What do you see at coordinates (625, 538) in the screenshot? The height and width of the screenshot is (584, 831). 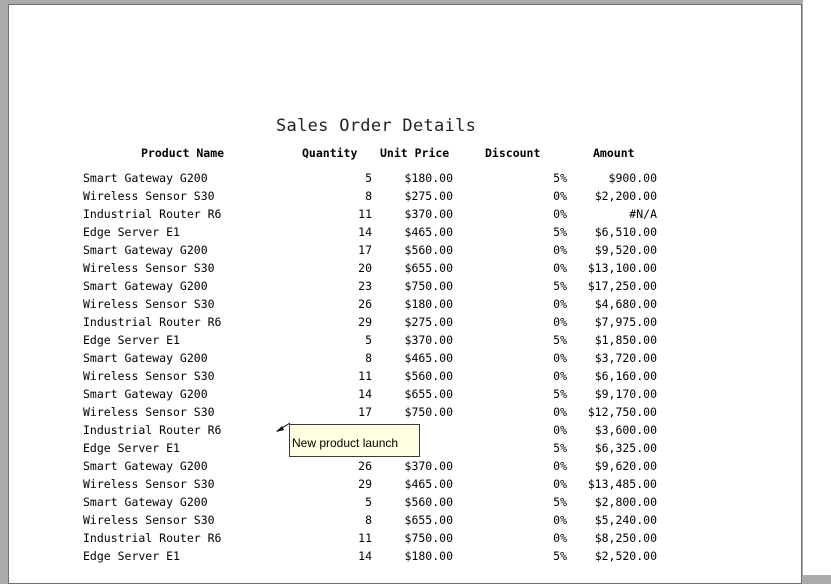 I see `amount-cell: $8,250.00` at bounding box center [625, 538].